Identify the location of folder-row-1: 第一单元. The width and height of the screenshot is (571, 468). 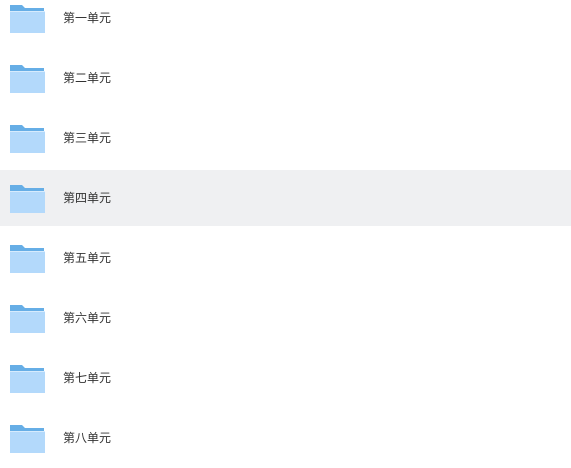
(285, 23).